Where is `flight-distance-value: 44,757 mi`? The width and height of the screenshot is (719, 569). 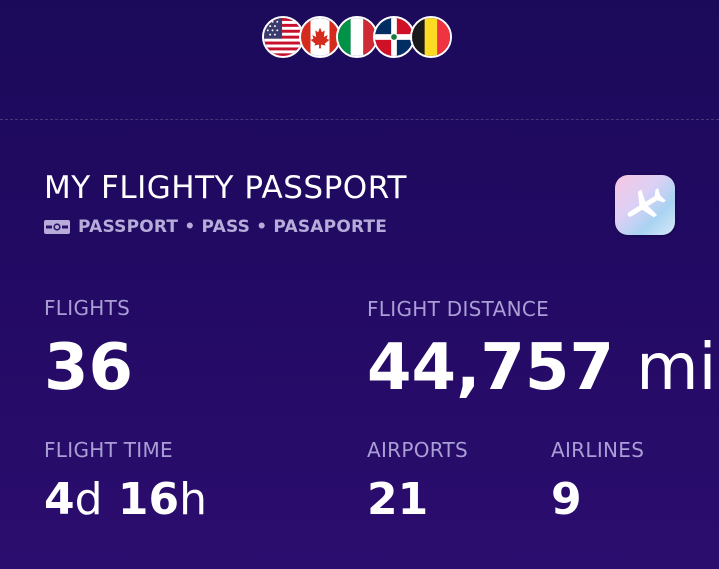 flight-distance-value: 44,757 mi is located at coordinates (541, 368).